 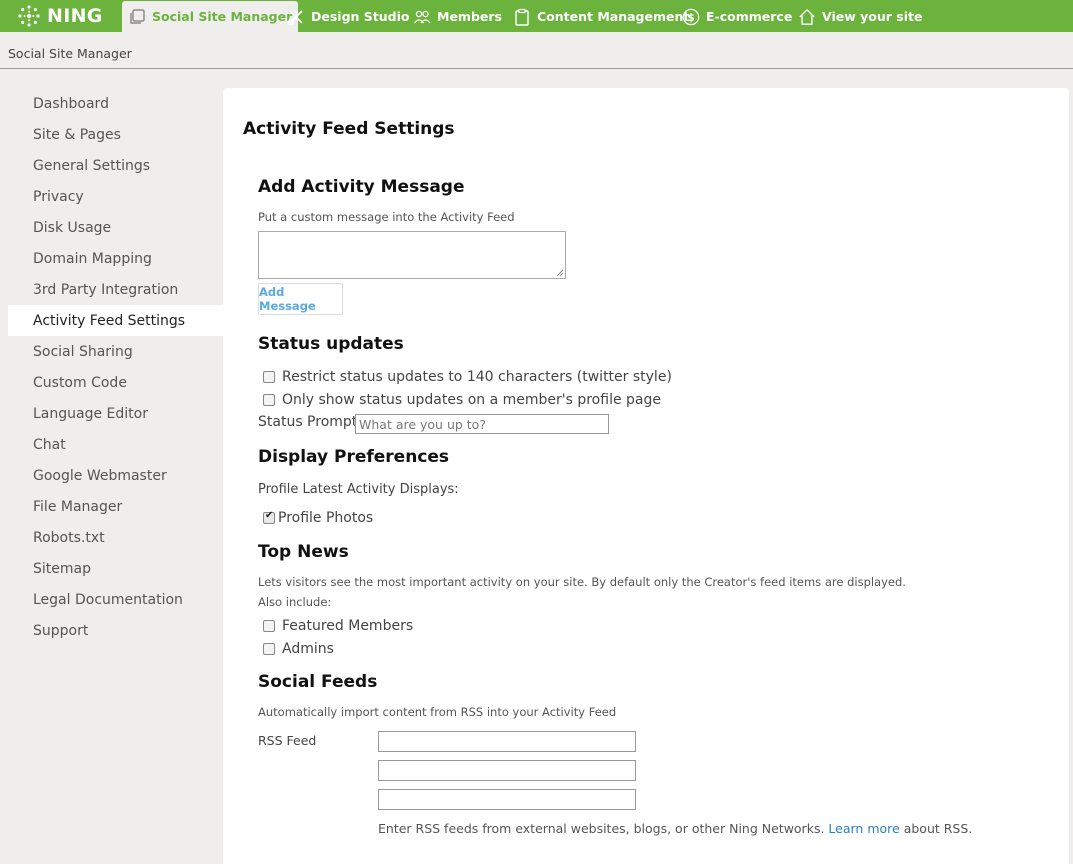 What do you see at coordinates (269, 626) in the screenshot?
I see `featured-members-checkbox` at bounding box center [269, 626].